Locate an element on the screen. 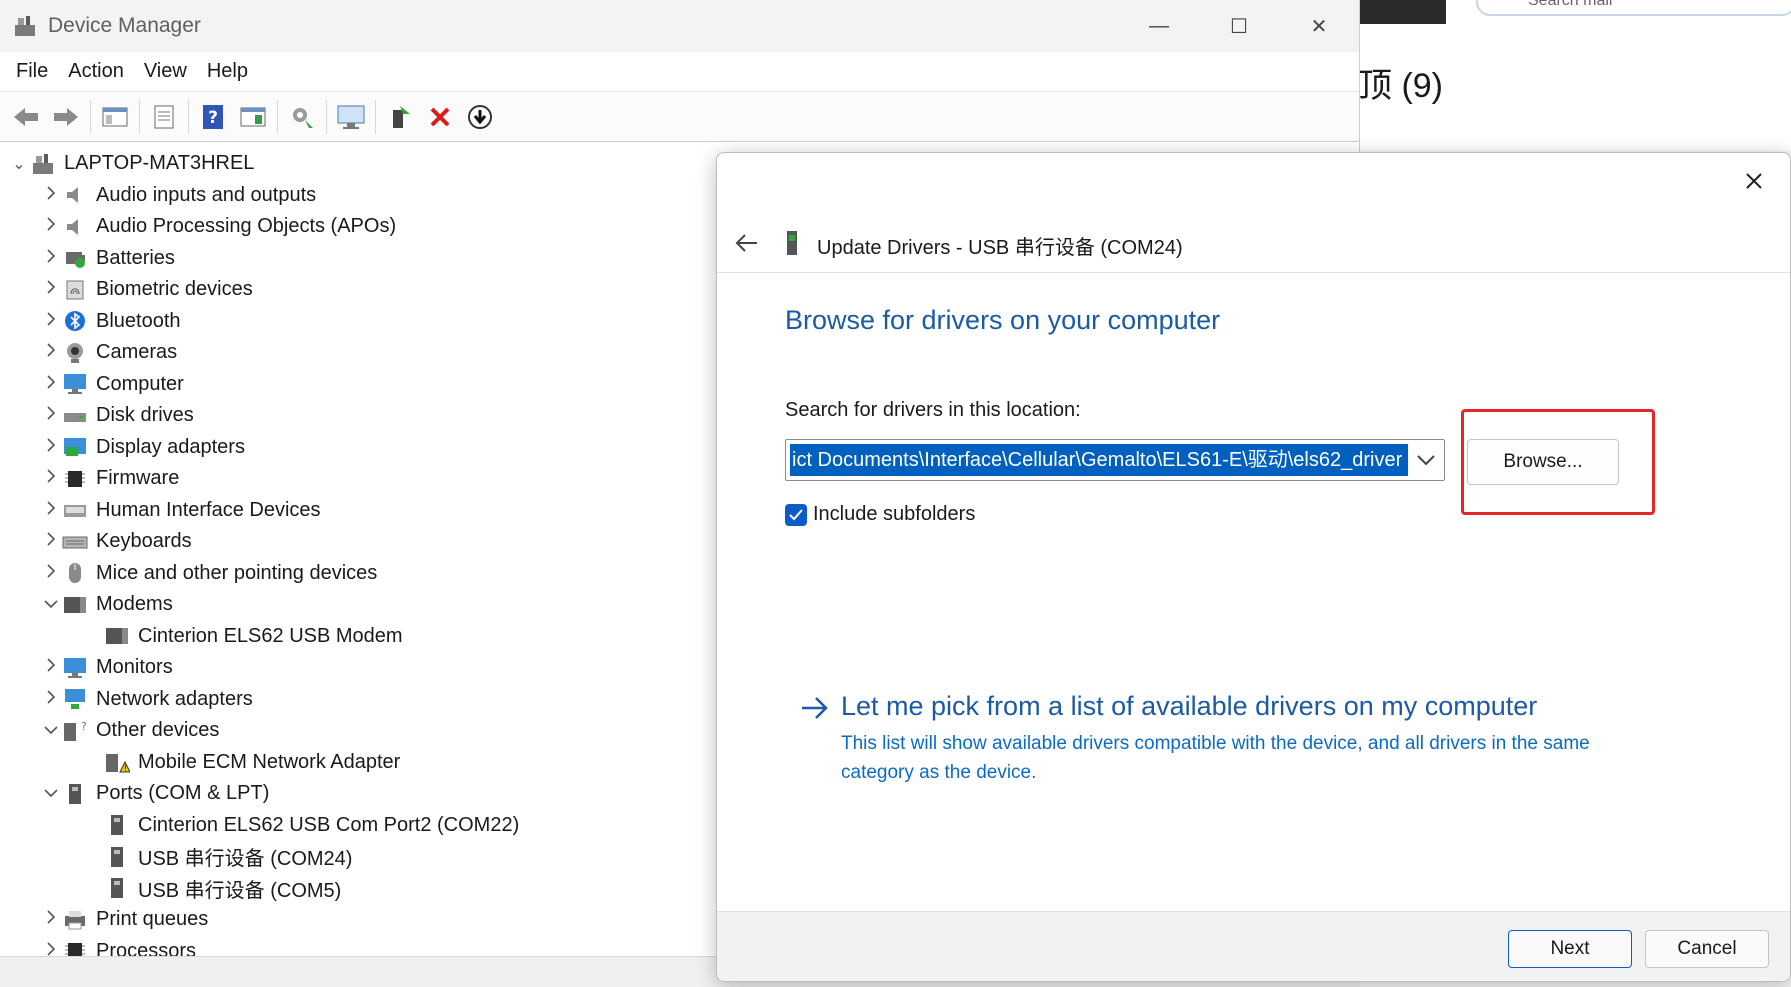 The height and width of the screenshot is (987, 1791). include-subfolders-checkbox is located at coordinates (796, 514).